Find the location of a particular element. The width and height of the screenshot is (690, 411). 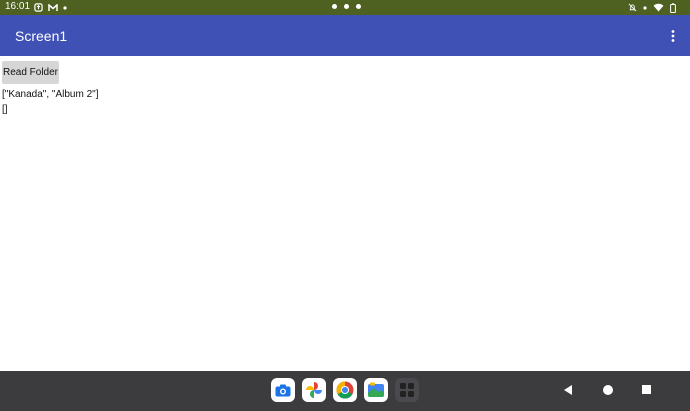

app-title: Screen1 is located at coordinates (41, 36).